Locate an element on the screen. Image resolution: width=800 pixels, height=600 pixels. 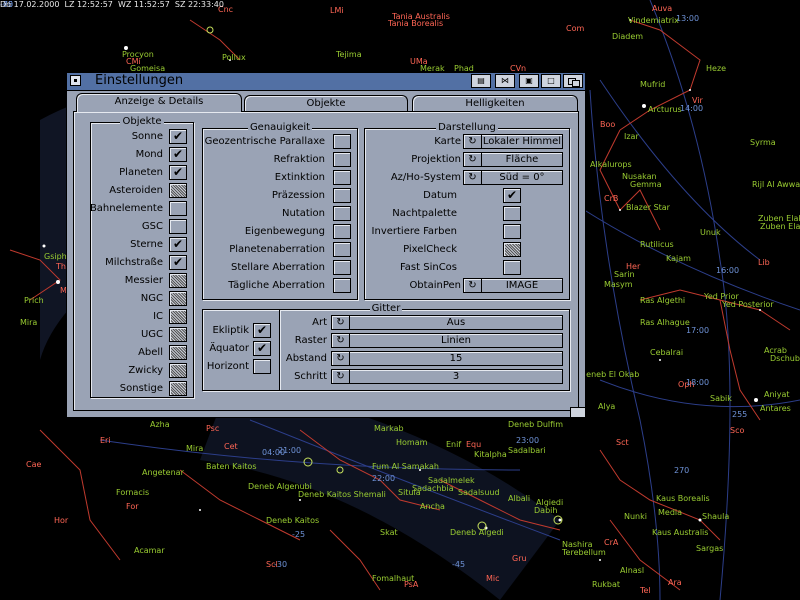
gitter-cycle-gadget: ↻ Aus is located at coordinates (447, 322).